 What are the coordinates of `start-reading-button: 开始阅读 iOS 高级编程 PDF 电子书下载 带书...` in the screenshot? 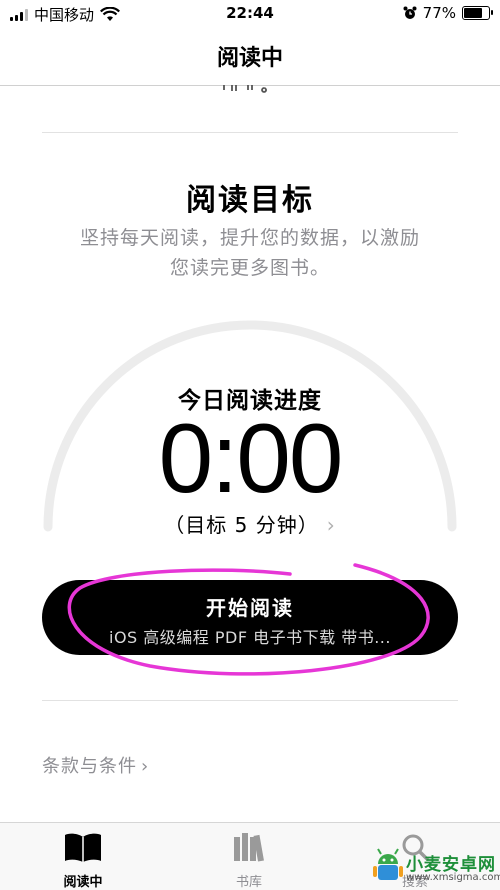 It's located at (250, 617).